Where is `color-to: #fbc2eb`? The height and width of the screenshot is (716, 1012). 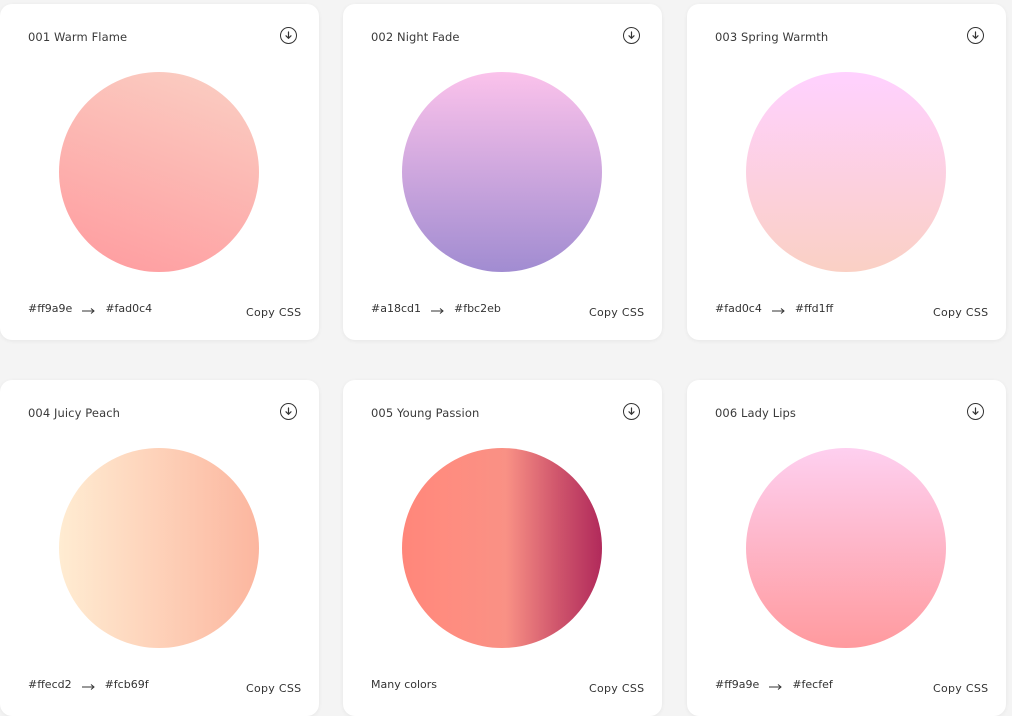
color-to: #fbc2eb is located at coordinates (477, 308).